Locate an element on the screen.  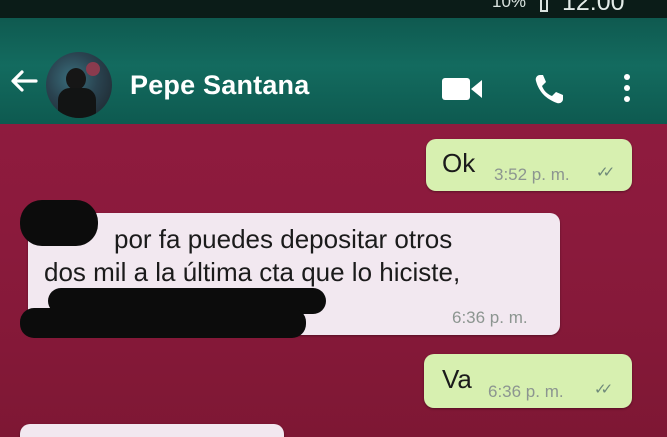
message-text: Ok is located at coordinates (459, 163).